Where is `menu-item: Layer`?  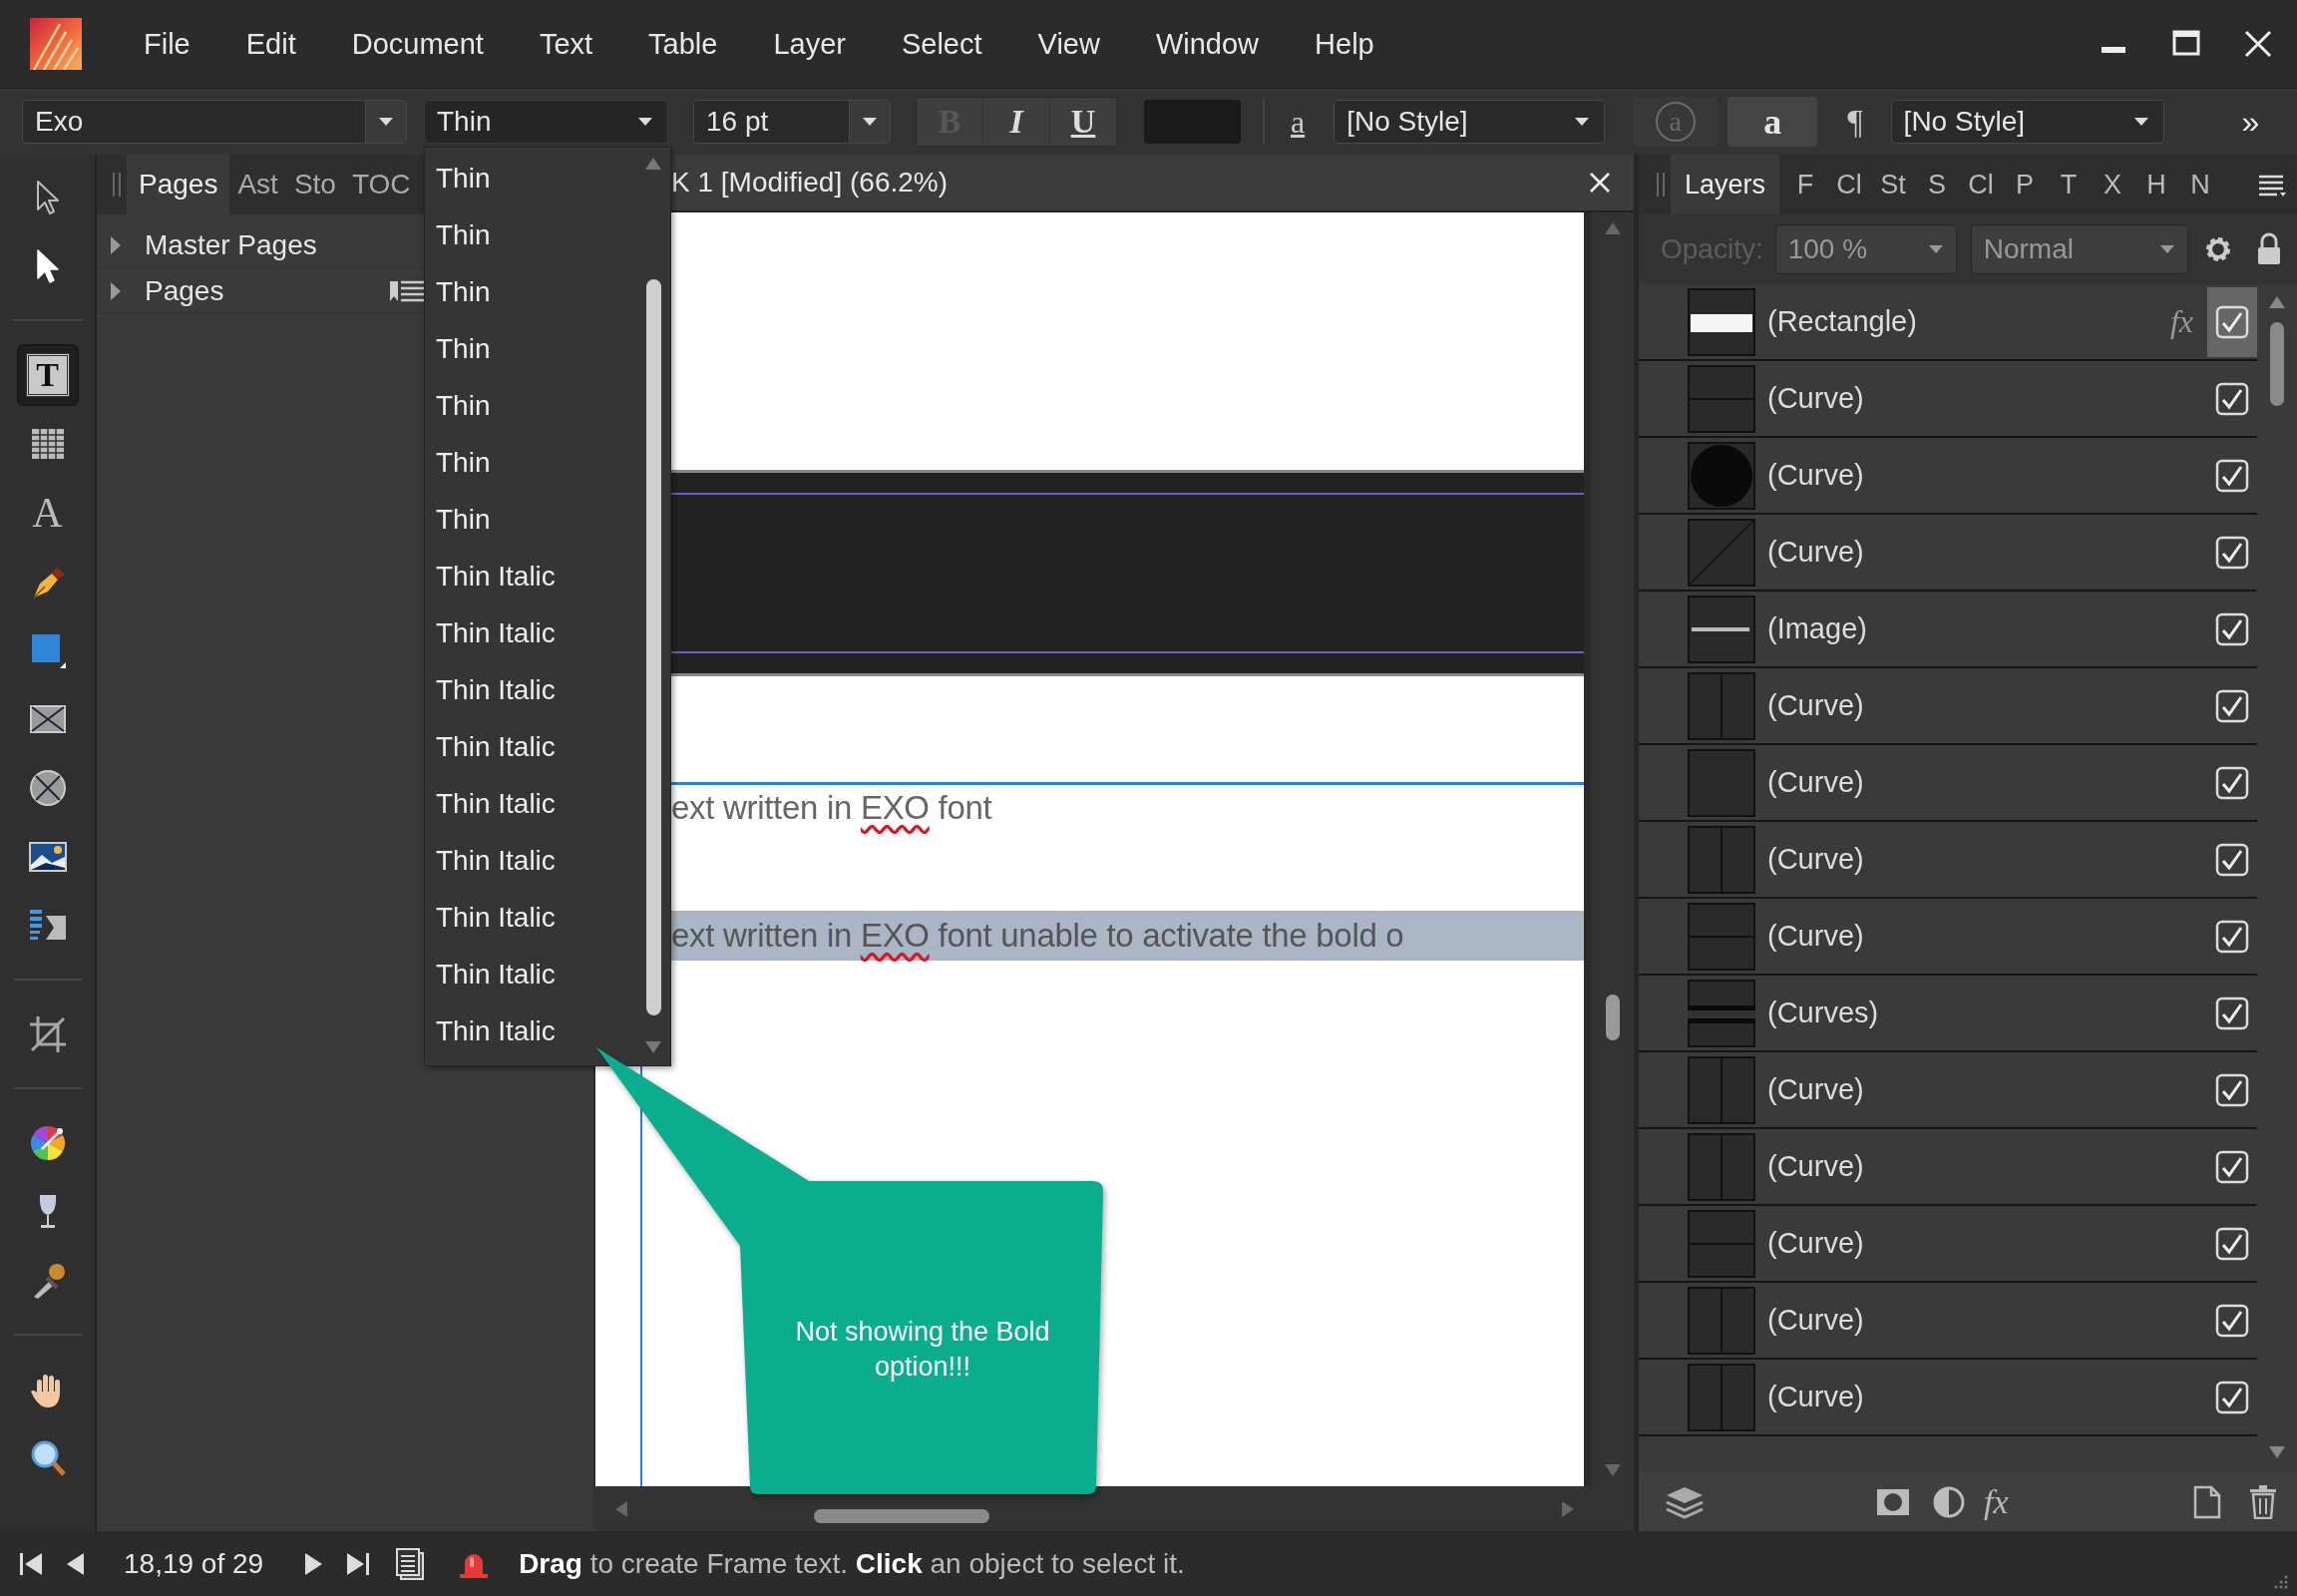
menu-item: Layer is located at coordinates (809, 44).